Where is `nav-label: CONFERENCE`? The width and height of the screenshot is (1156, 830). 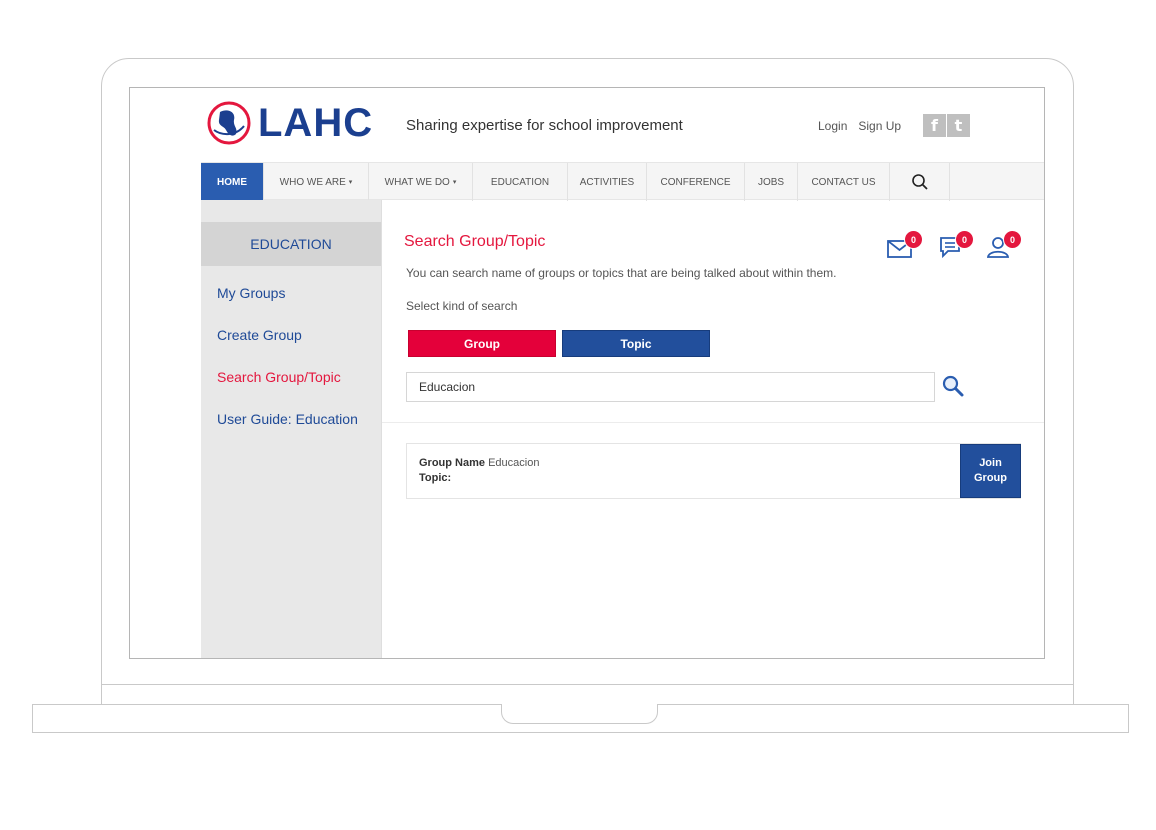 nav-label: CONFERENCE is located at coordinates (695, 182).